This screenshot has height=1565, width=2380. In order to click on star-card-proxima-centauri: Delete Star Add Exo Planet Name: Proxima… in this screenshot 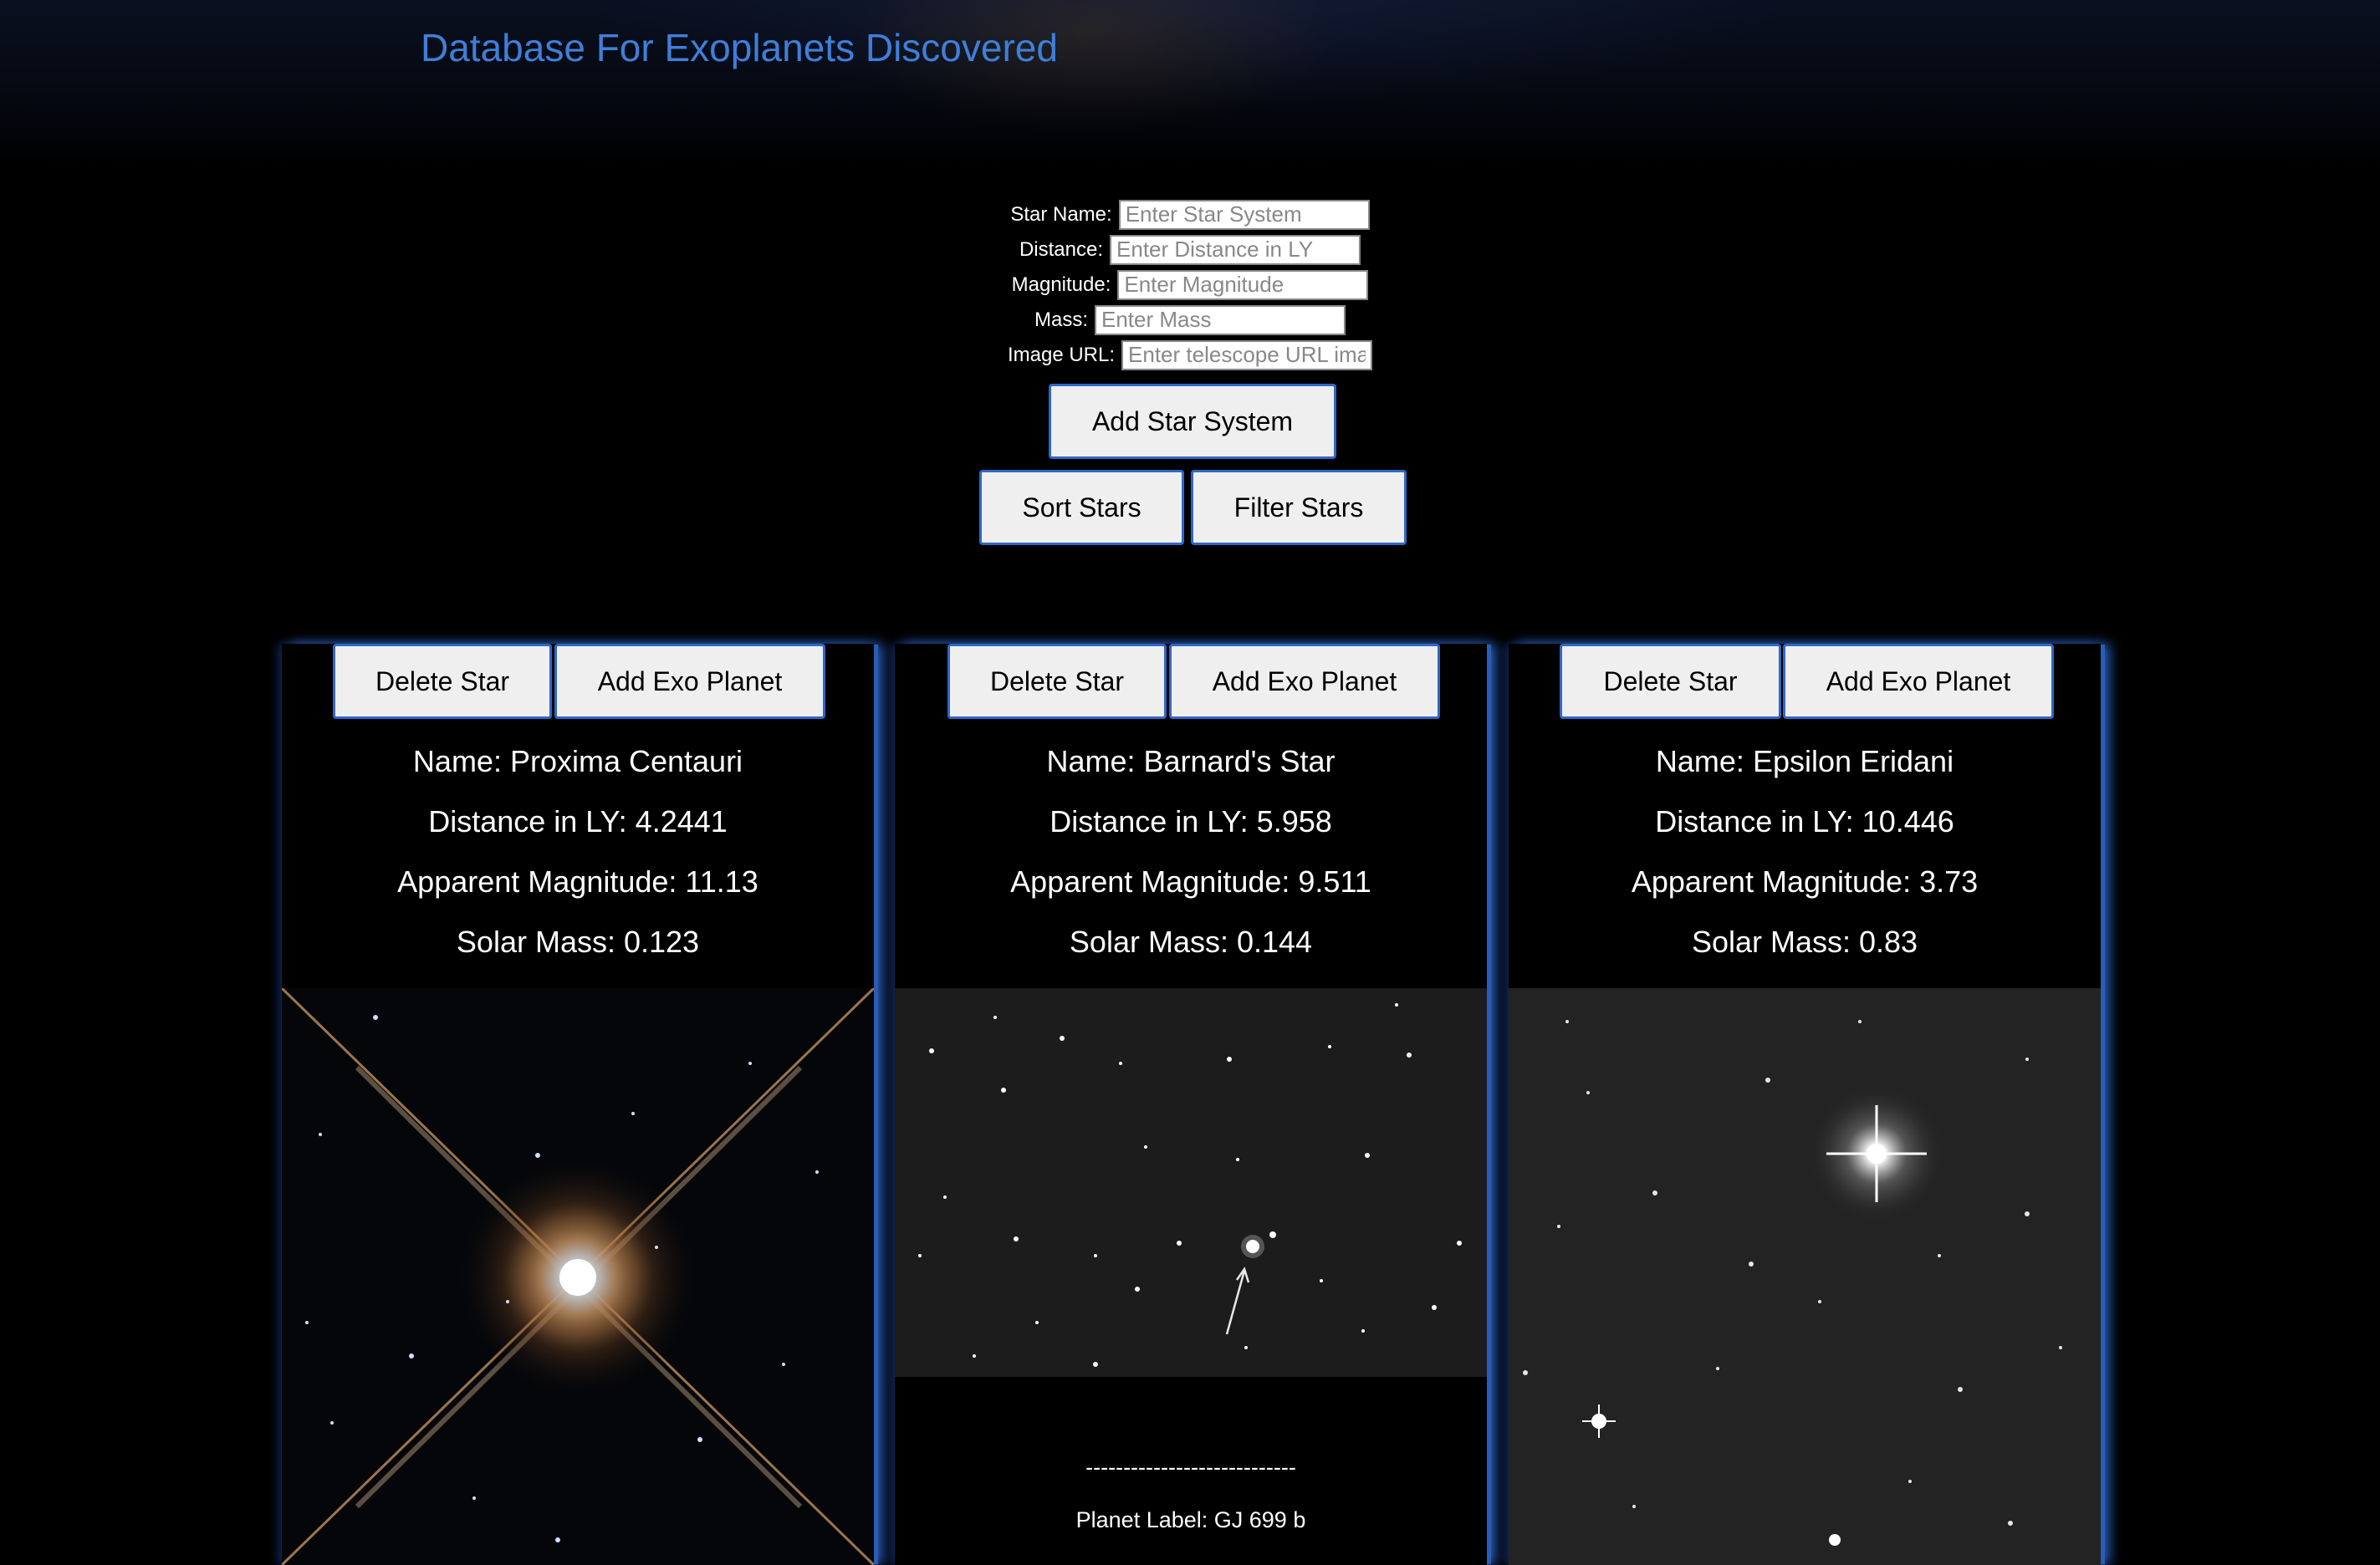, I will do `click(578, 1105)`.